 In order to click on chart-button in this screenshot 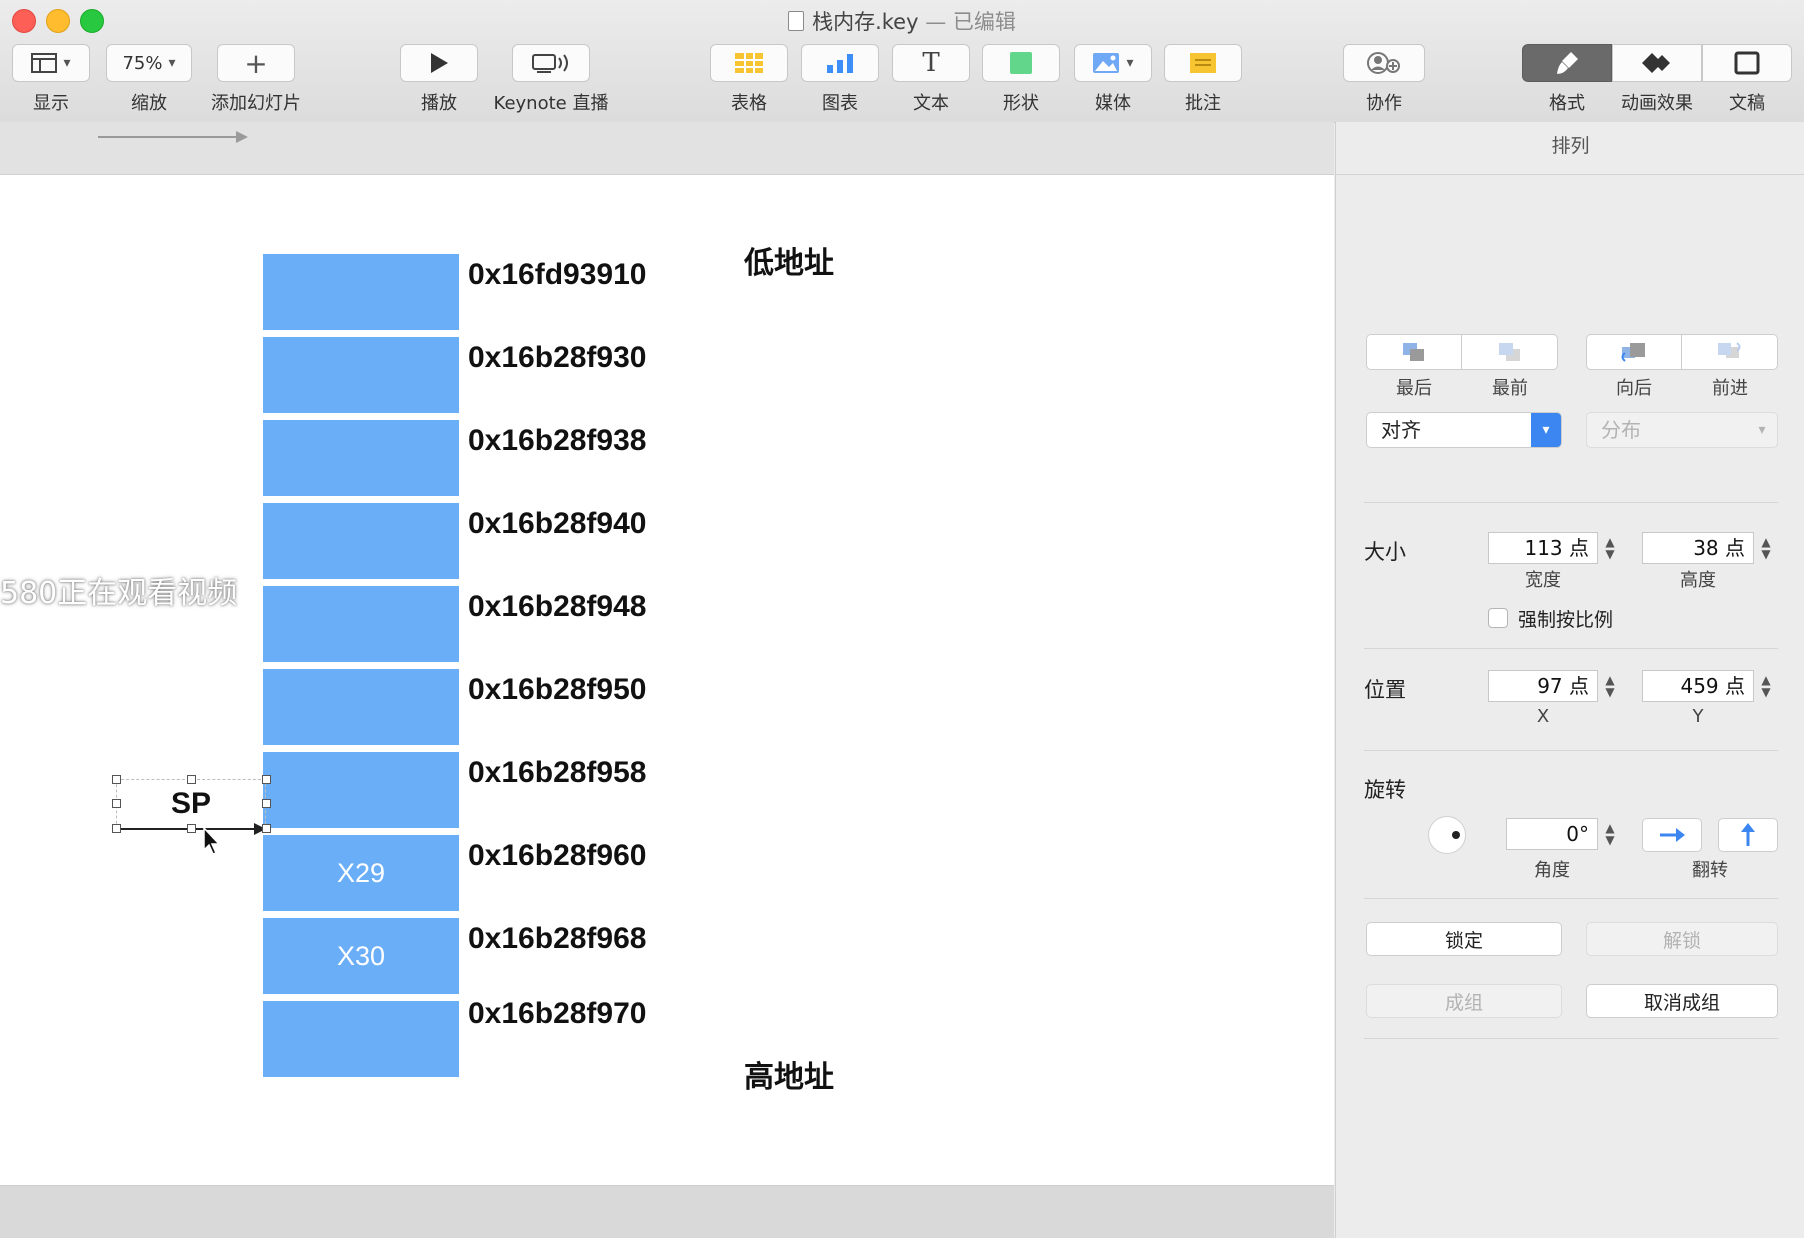, I will do `click(840, 63)`.